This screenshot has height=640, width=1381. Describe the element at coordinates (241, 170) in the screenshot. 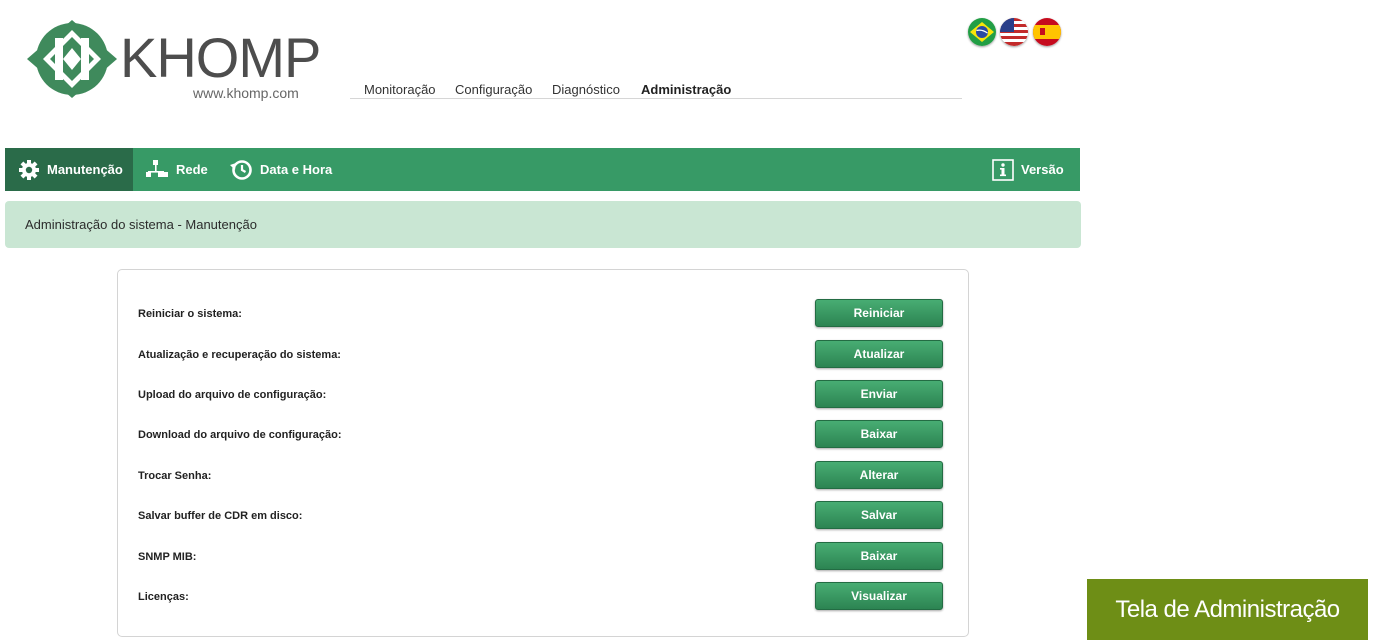

I see `clock-history-icon` at that location.